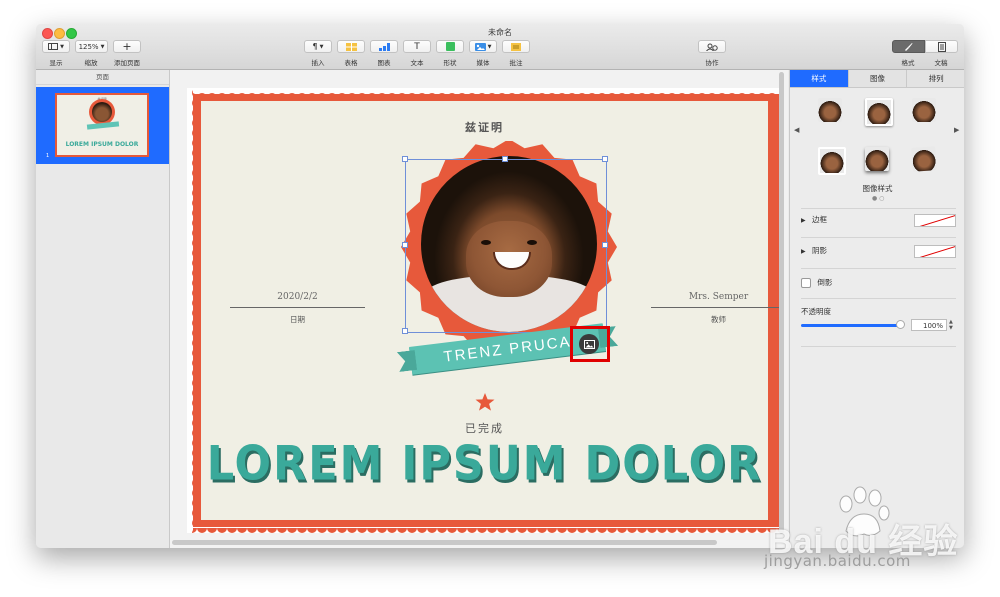  Describe the element at coordinates (91, 63) in the screenshot. I see `zoom-label: 缩放` at that location.